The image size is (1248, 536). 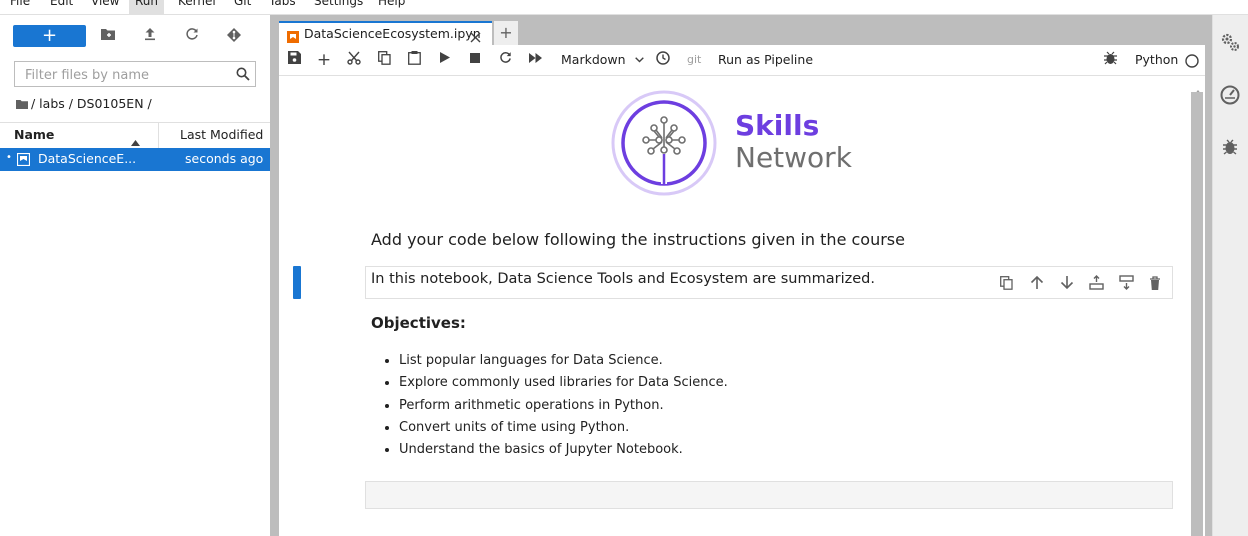 What do you see at coordinates (150, 36) in the screenshot?
I see `upload-icon` at bounding box center [150, 36].